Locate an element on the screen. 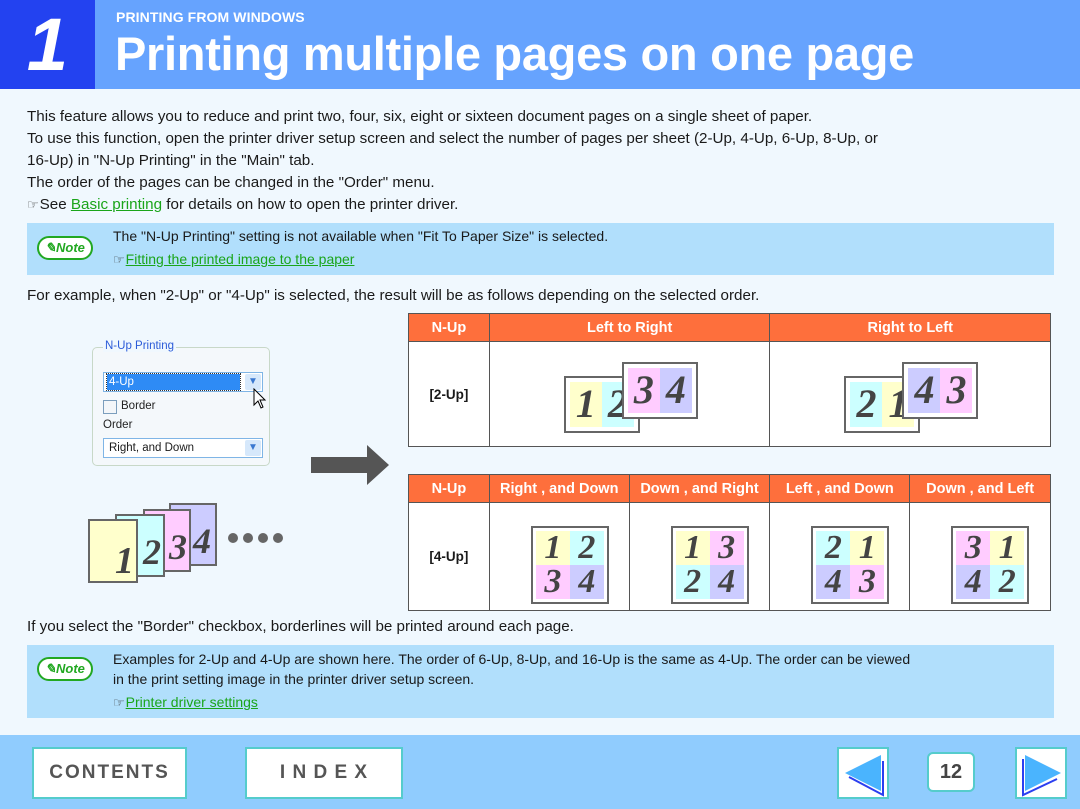 The image size is (1080, 809). header-down-and-right: Down , and Right is located at coordinates (699, 488).